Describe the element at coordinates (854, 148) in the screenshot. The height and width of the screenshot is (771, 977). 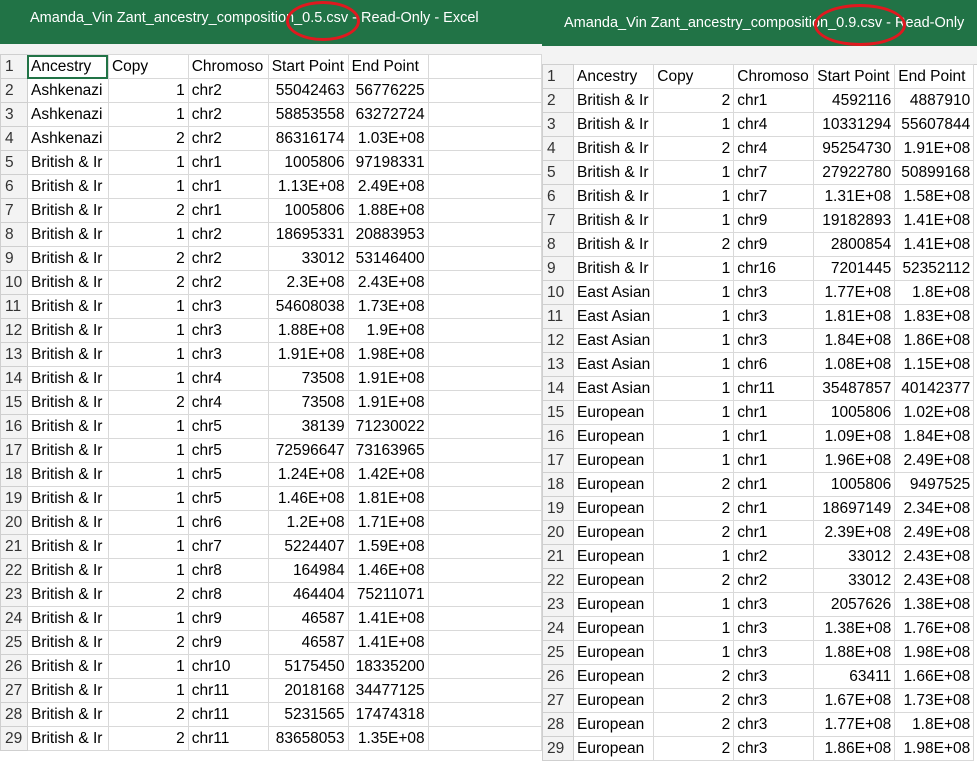
I see `cell-start-point: 95254730` at that location.